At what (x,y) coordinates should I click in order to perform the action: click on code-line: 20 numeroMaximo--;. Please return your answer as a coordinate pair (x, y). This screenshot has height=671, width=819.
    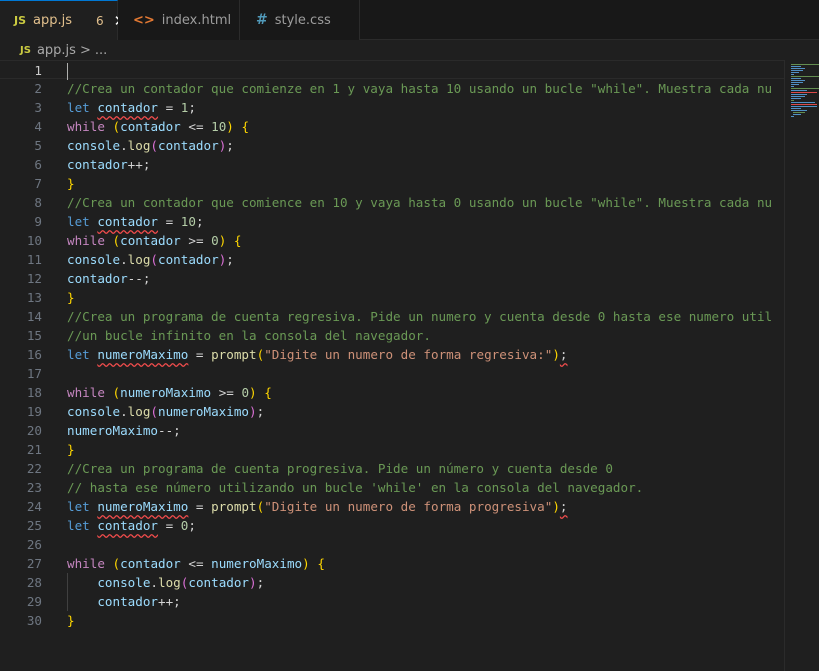
    Looking at the image, I should click on (392, 430).